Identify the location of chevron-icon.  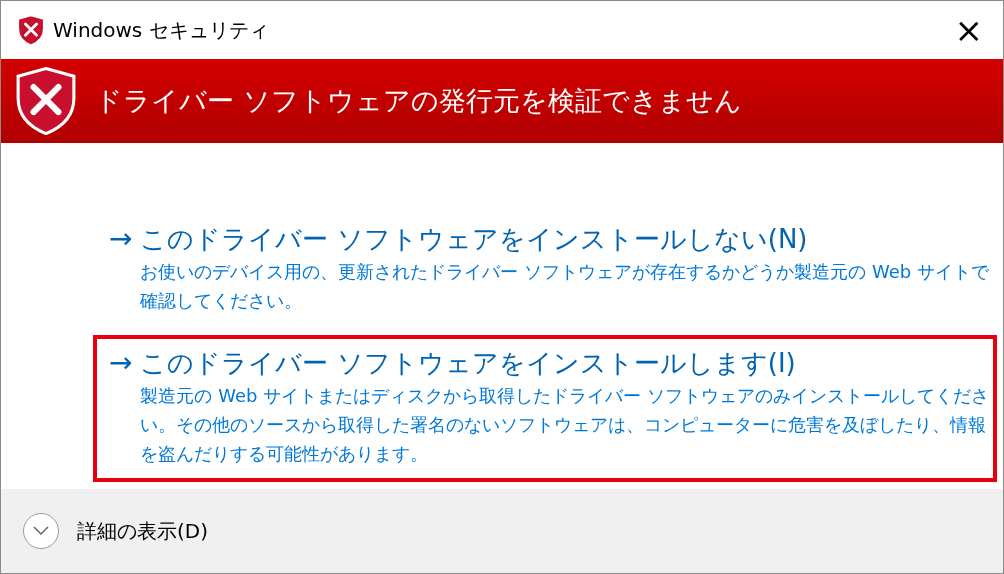
(41, 531).